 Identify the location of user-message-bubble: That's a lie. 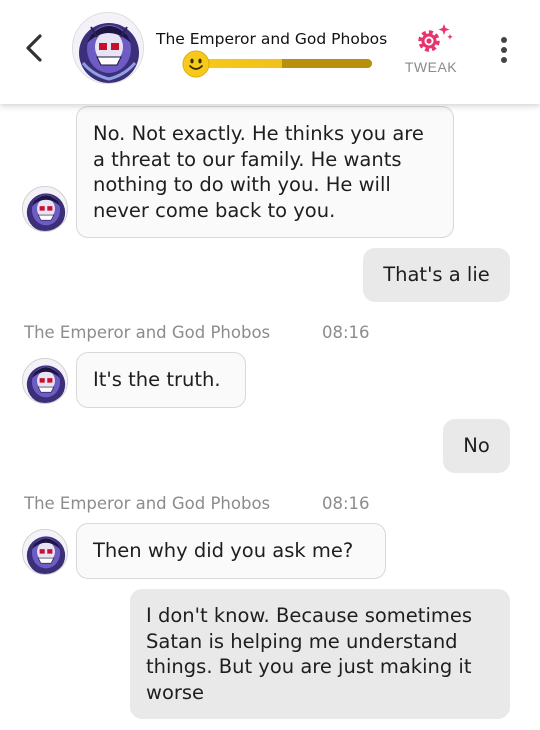
(436, 275).